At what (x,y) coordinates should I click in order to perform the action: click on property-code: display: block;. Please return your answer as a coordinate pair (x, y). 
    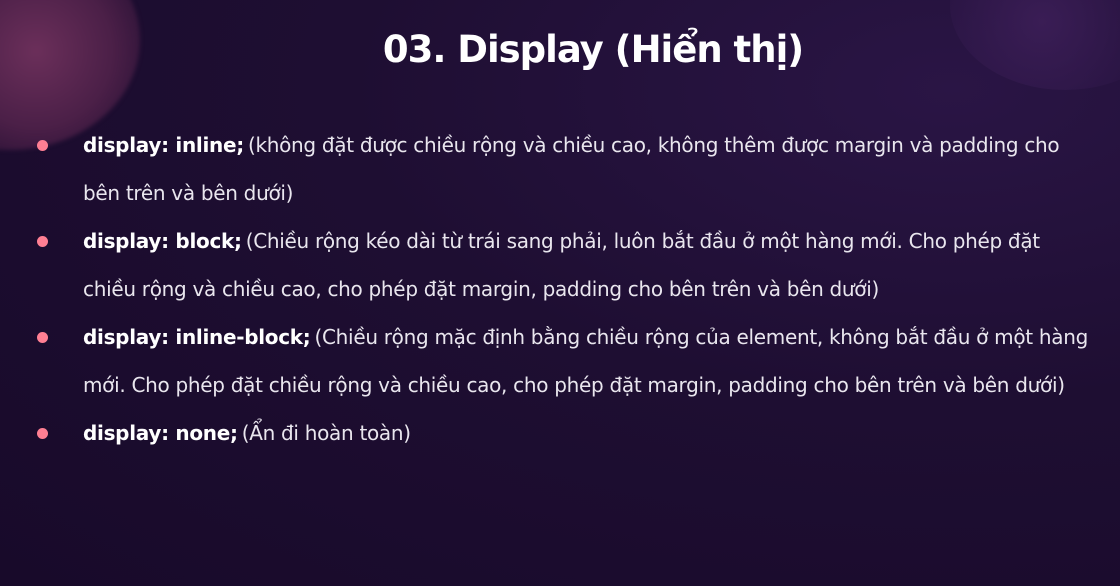
    Looking at the image, I should click on (162, 241).